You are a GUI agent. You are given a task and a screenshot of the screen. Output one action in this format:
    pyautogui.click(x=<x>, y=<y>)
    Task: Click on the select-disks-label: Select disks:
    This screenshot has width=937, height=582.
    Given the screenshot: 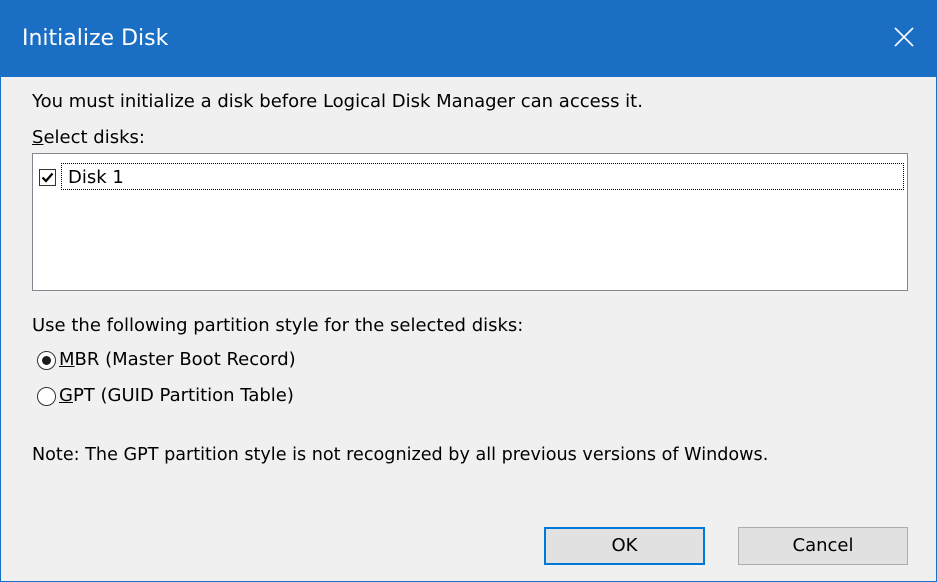 What is the action you would take?
    pyautogui.click(x=88, y=138)
    